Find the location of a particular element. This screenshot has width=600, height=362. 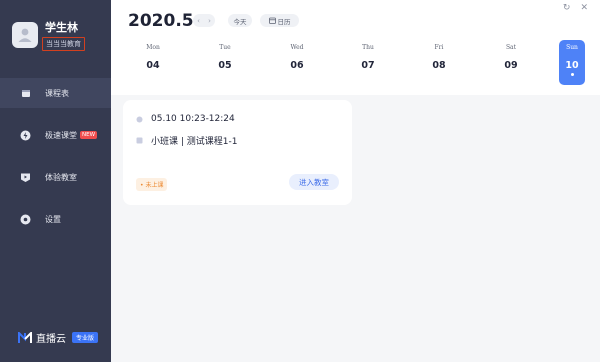

day-of-week: Thu is located at coordinates (368, 47).